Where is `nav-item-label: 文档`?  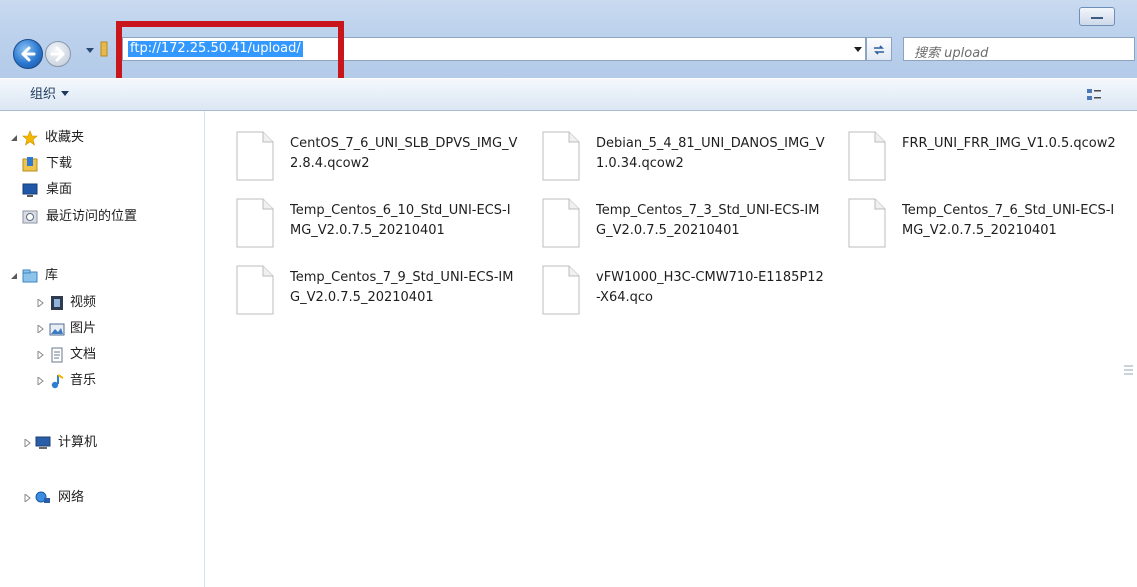 nav-item-label: 文档 is located at coordinates (83, 354).